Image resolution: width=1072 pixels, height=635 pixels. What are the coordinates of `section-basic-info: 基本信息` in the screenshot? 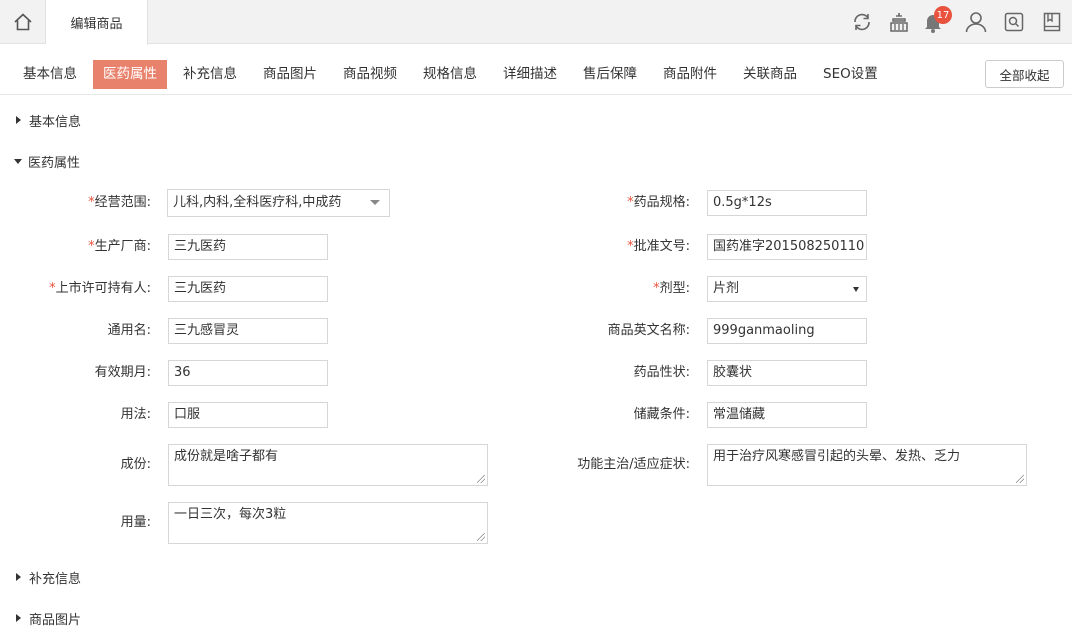 It's located at (48, 120).